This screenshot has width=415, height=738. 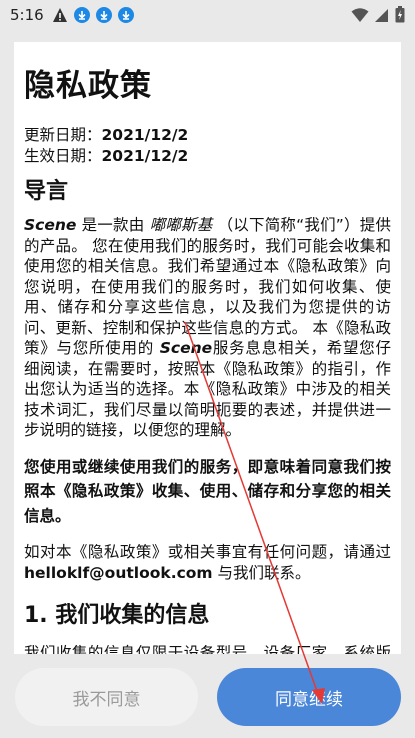 What do you see at coordinates (186, 348) in the screenshot?
I see `app-name-2: Scene` at bounding box center [186, 348].